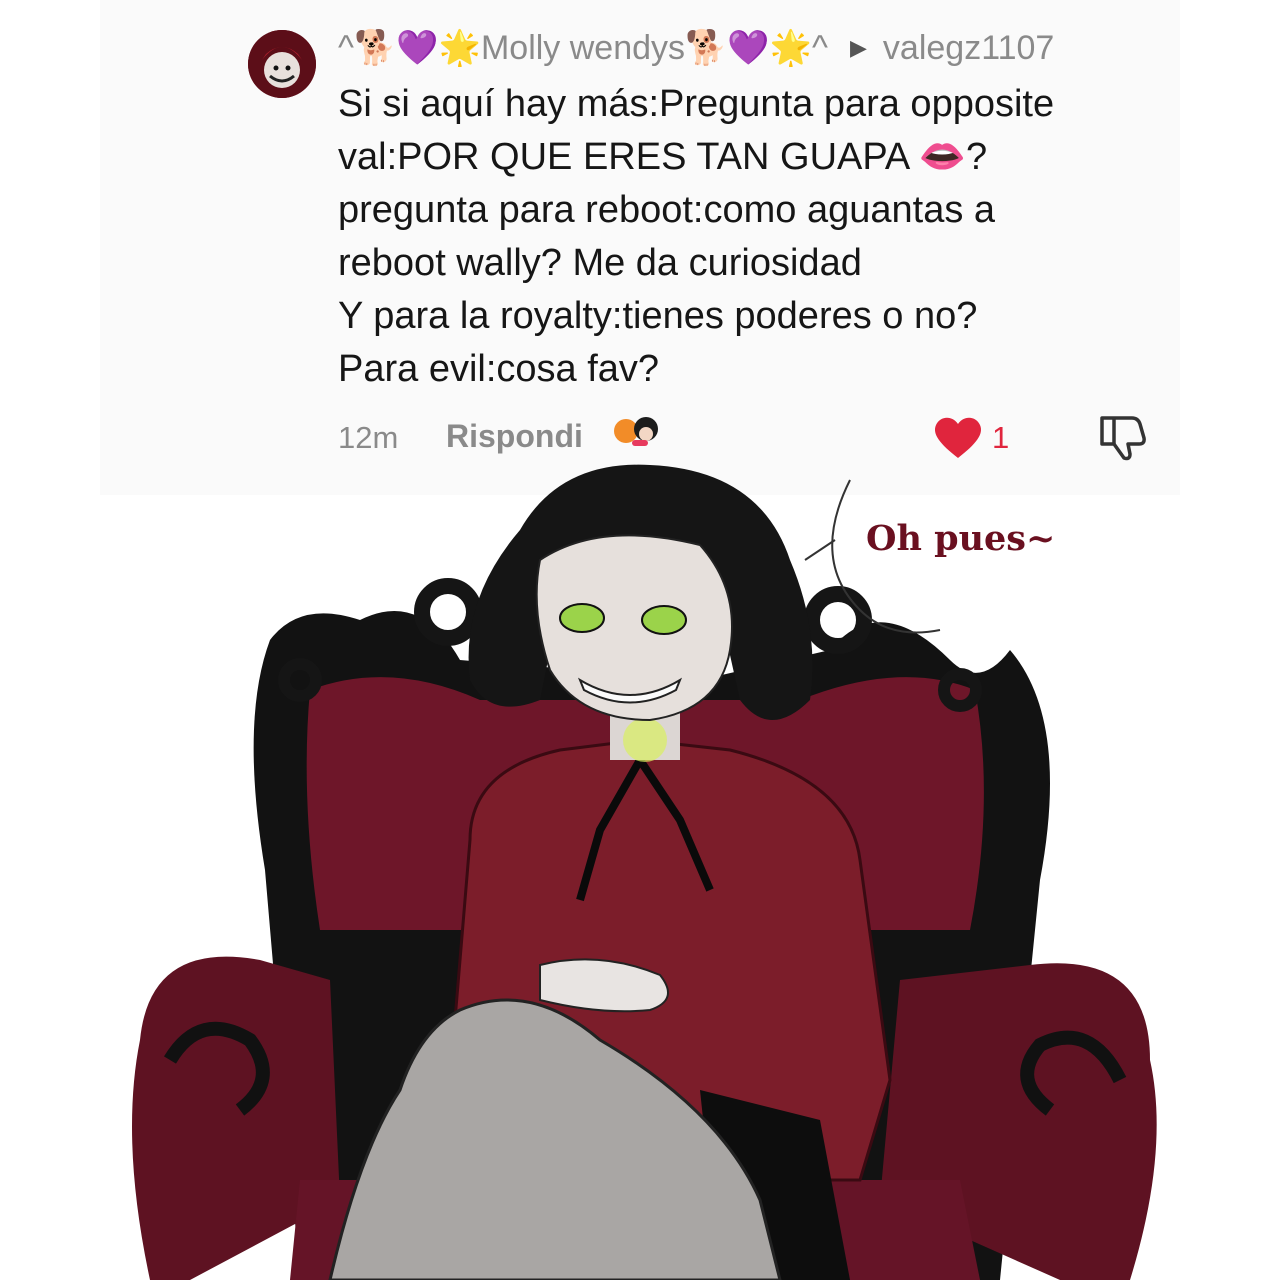 This screenshot has width=1280, height=1280. What do you see at coordinates (582, 618) in the screenshot?
I see `green-eye-left` at bounding box center [582, 618].